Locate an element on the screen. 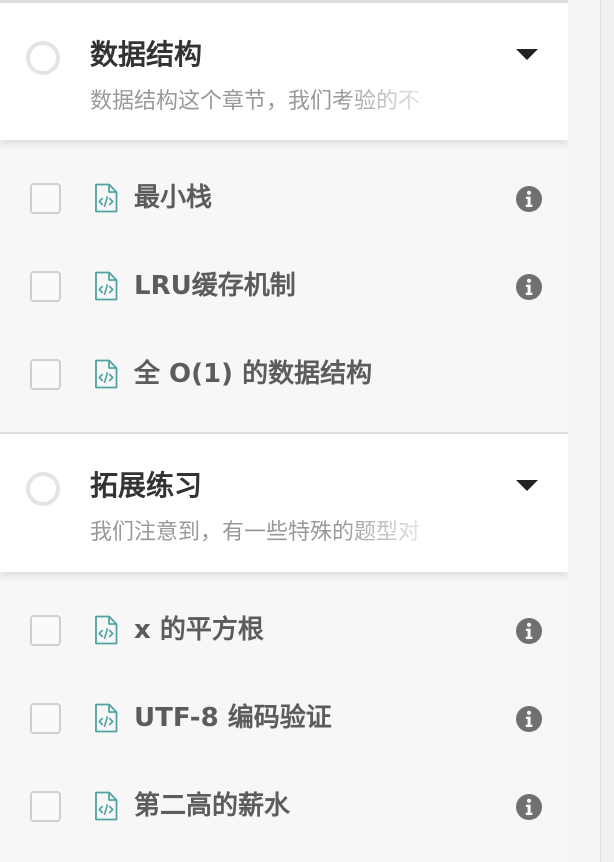 This screenshot has width=614, height=862. item-label: LRU缓存机制 is located at coordinates (215, 286).